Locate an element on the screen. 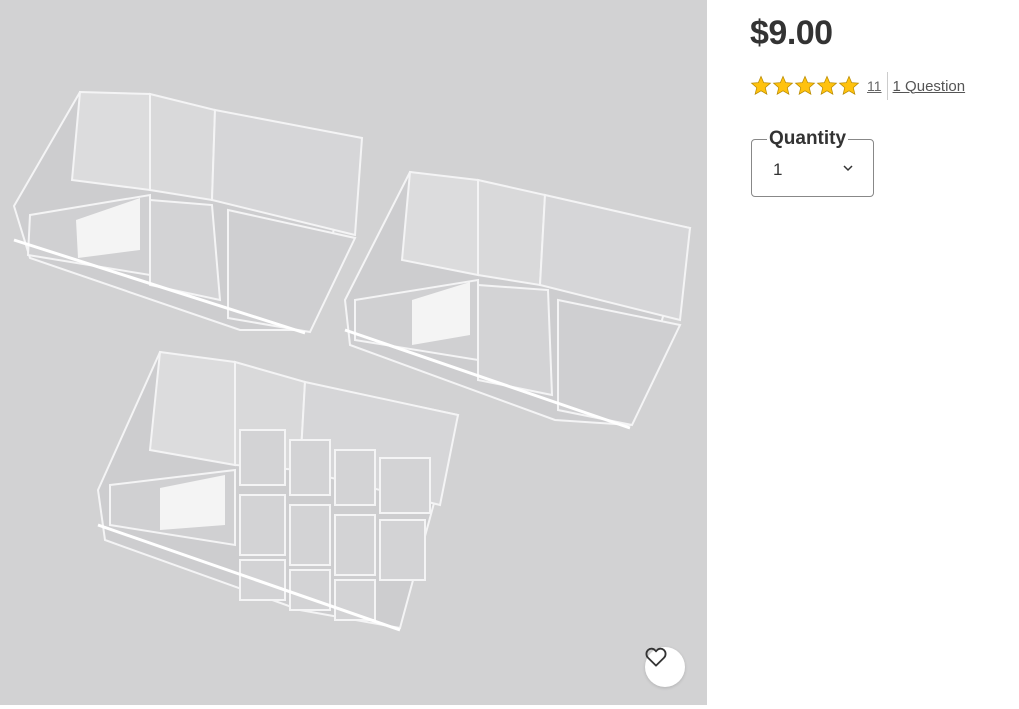 Image resolution: width=1019 pixels, height=709 pixels. heart-icon is located at coordinates (656, 657).